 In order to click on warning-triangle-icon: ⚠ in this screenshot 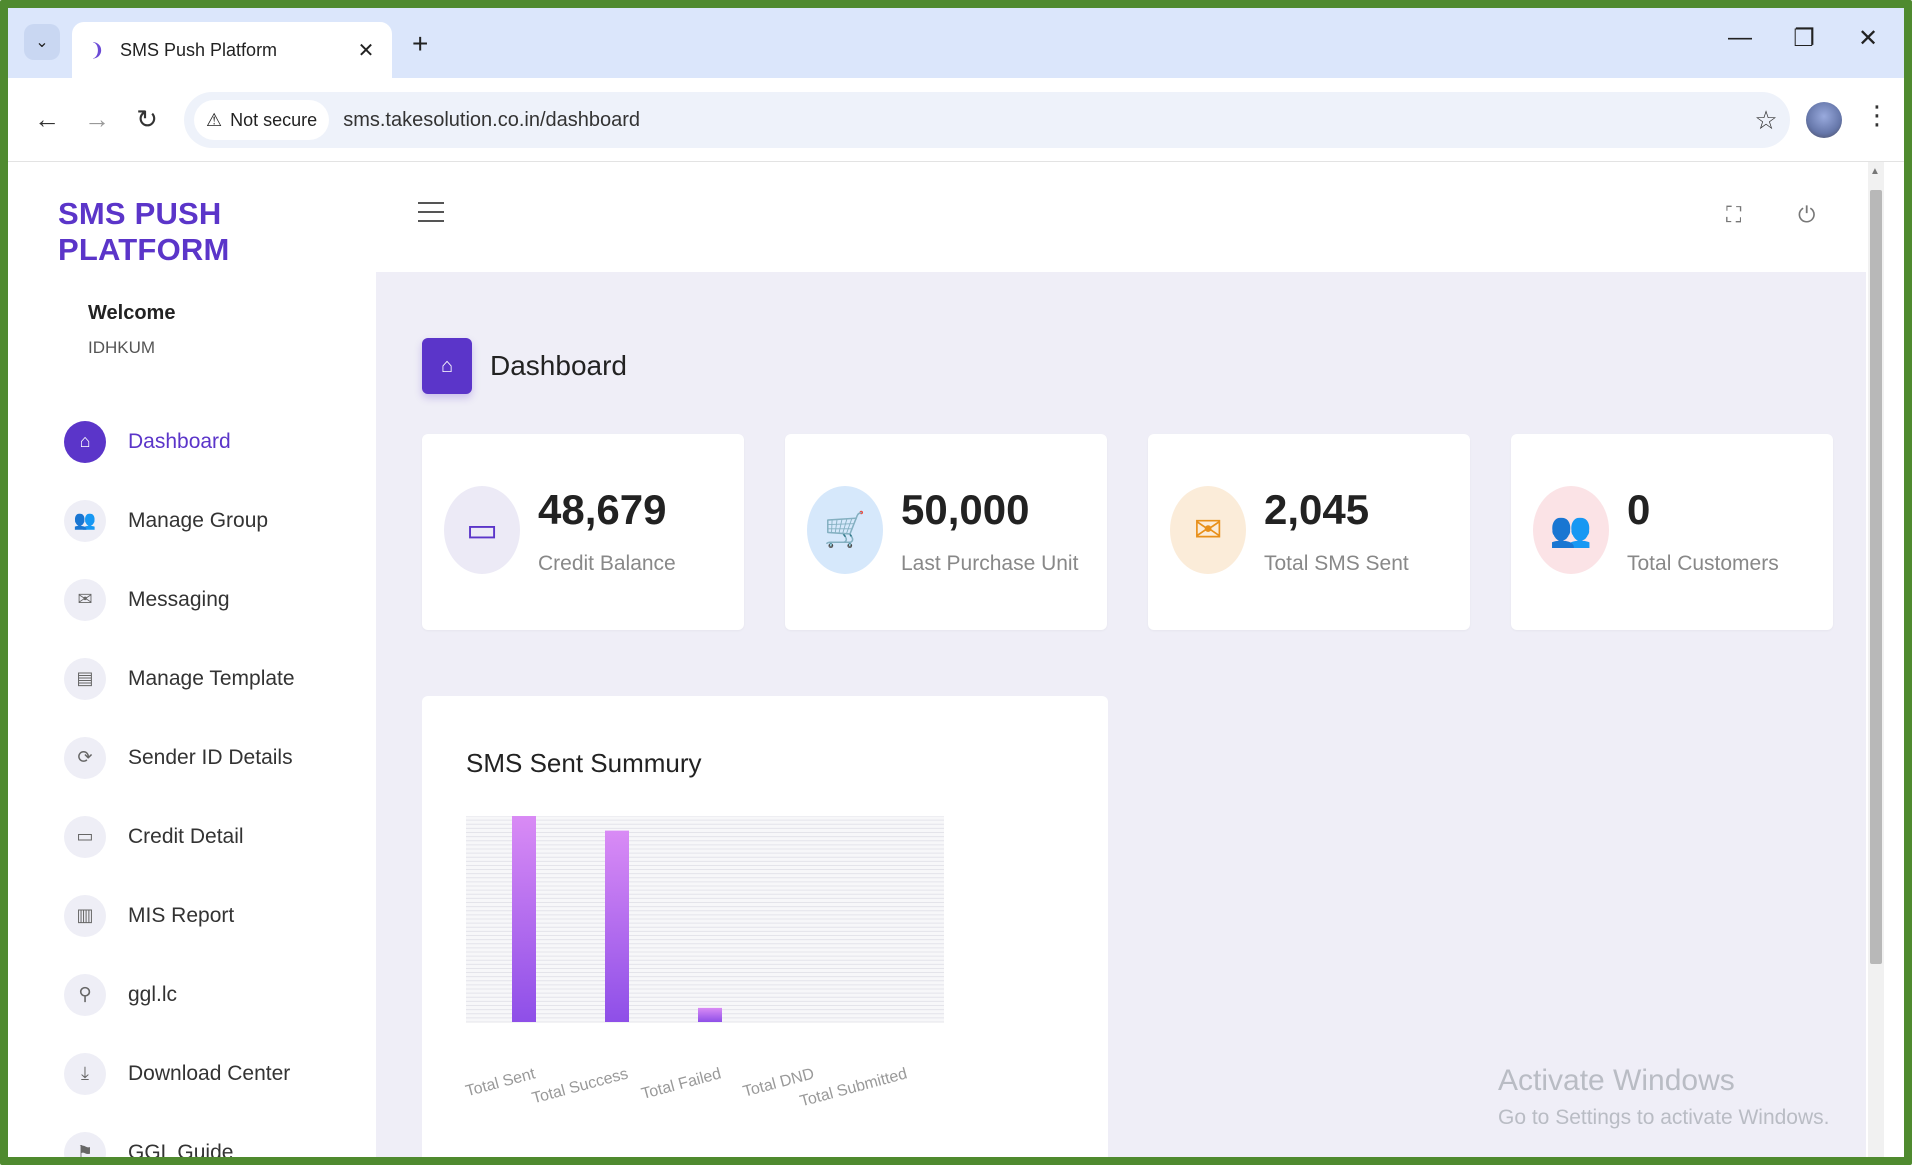, I will do `click(214, 119)`.